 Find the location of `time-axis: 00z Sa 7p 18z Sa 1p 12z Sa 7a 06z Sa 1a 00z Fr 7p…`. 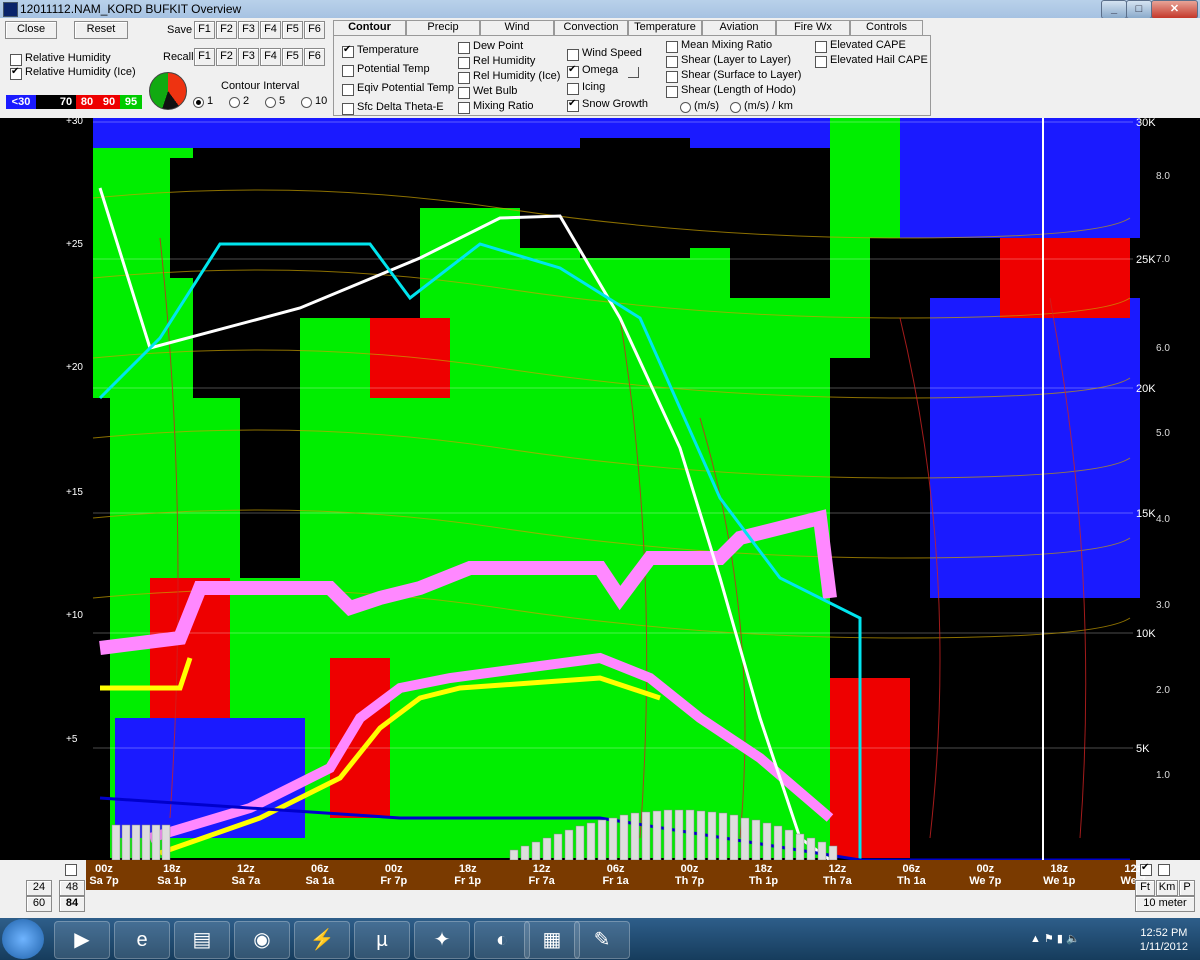

time-axis: 00z Sa 7p 18z Sa 1p 12z Sa 7a 06z Sa 1a 00z Fr 7p… is located at coordinates (616, 875).